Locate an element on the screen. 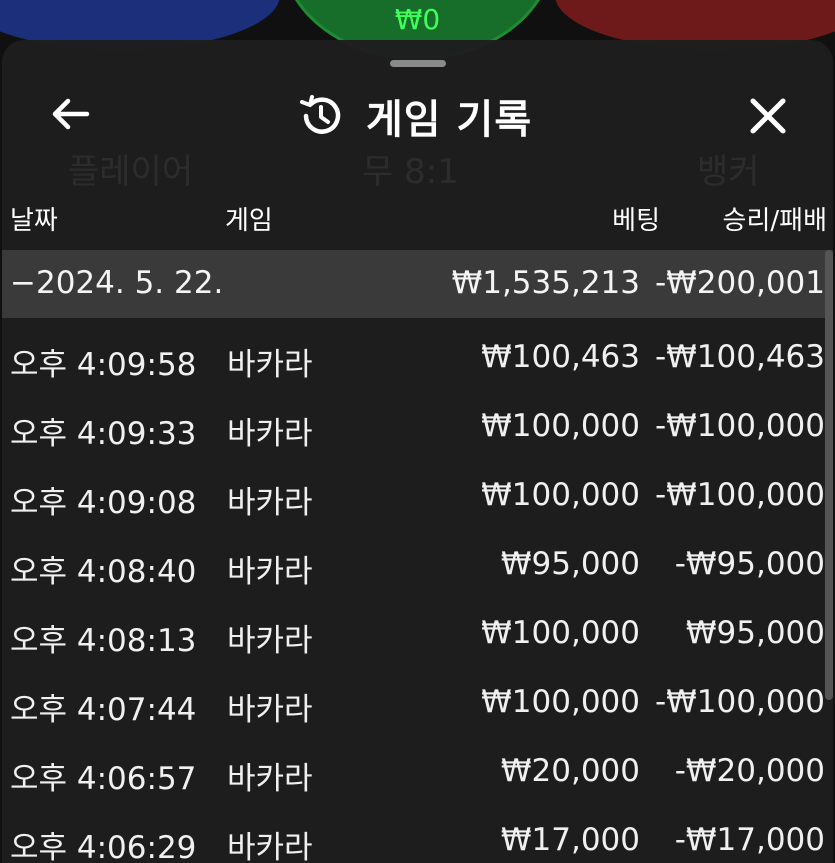 This screenshot has height=863, width=835. row-bet: ₩17,000 is located at coordinates (570, 840).